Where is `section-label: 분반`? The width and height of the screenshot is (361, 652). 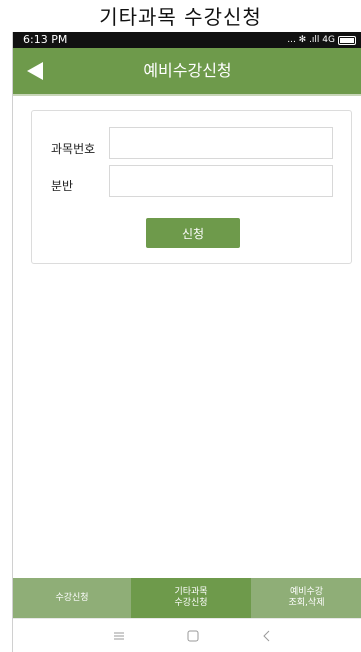 section-label: 분반 is located at coordinates (62, 186).